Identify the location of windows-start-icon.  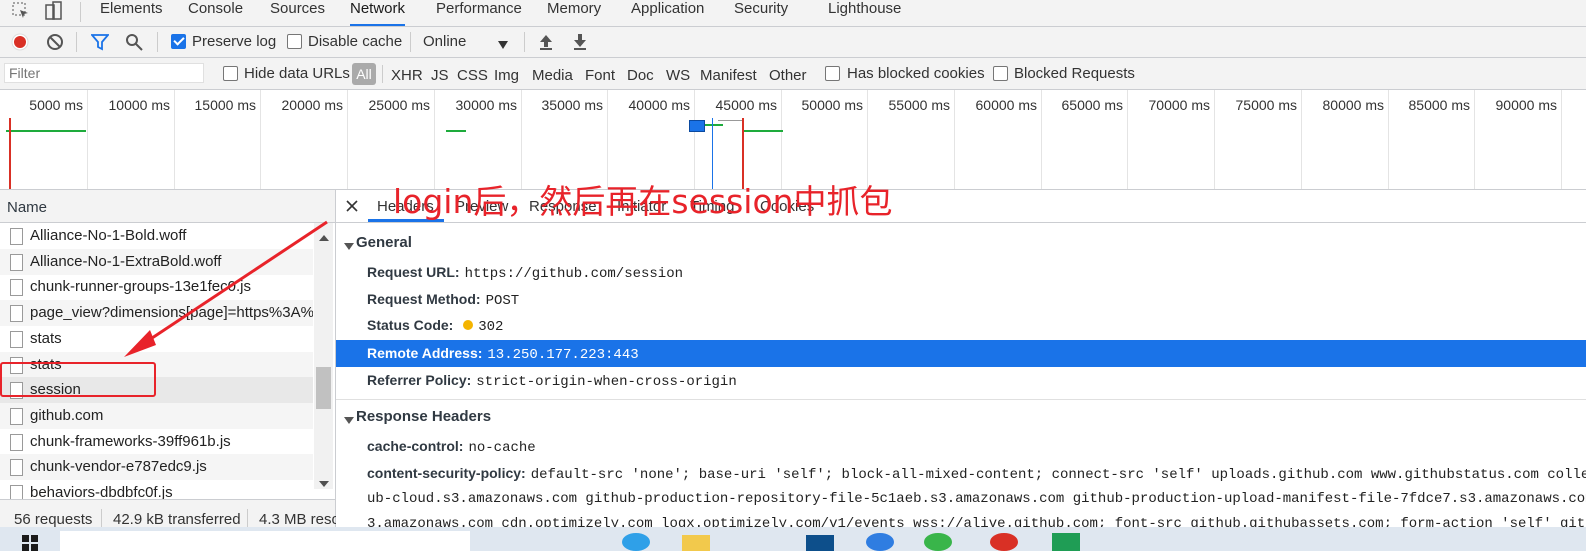
(30, 545).